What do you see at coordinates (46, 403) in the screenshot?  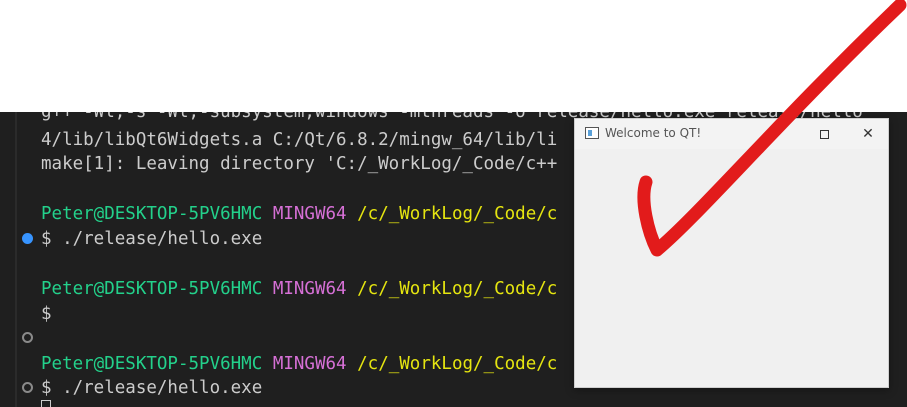 I see `terminal-cursor` at bounding box center [46, 403].